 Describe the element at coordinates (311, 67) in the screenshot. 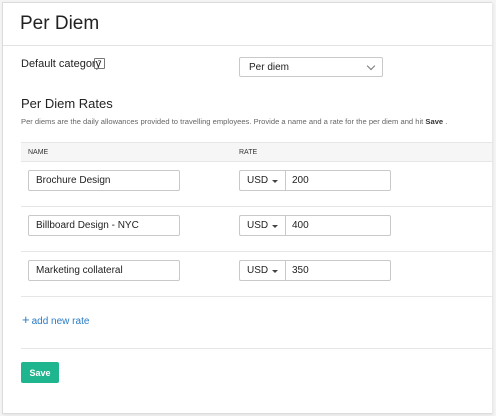

I see `default-category-select: Per diem` at that location.